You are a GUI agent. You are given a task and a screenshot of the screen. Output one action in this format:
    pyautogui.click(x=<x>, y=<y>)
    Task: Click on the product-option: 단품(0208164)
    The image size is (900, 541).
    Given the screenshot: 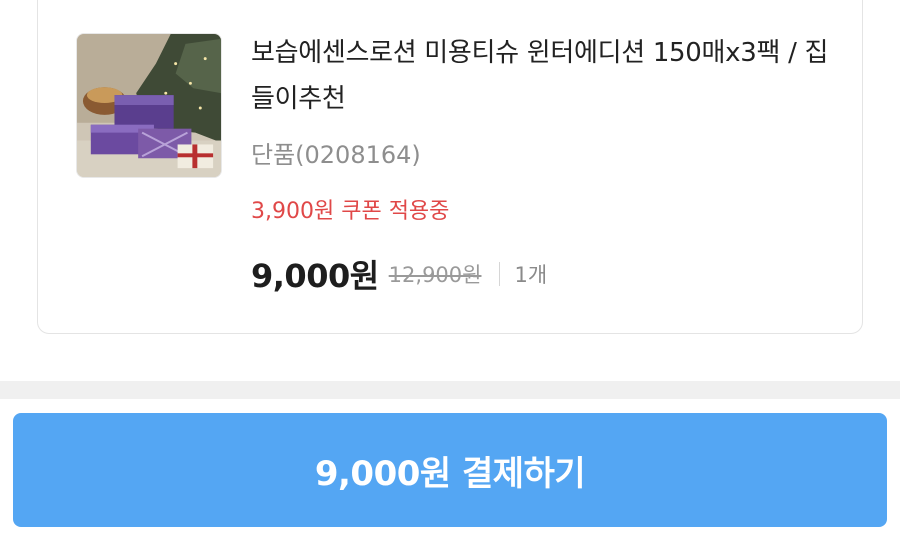 What is the action you would take?
    pyautogui.click(x=336, y=155)
    